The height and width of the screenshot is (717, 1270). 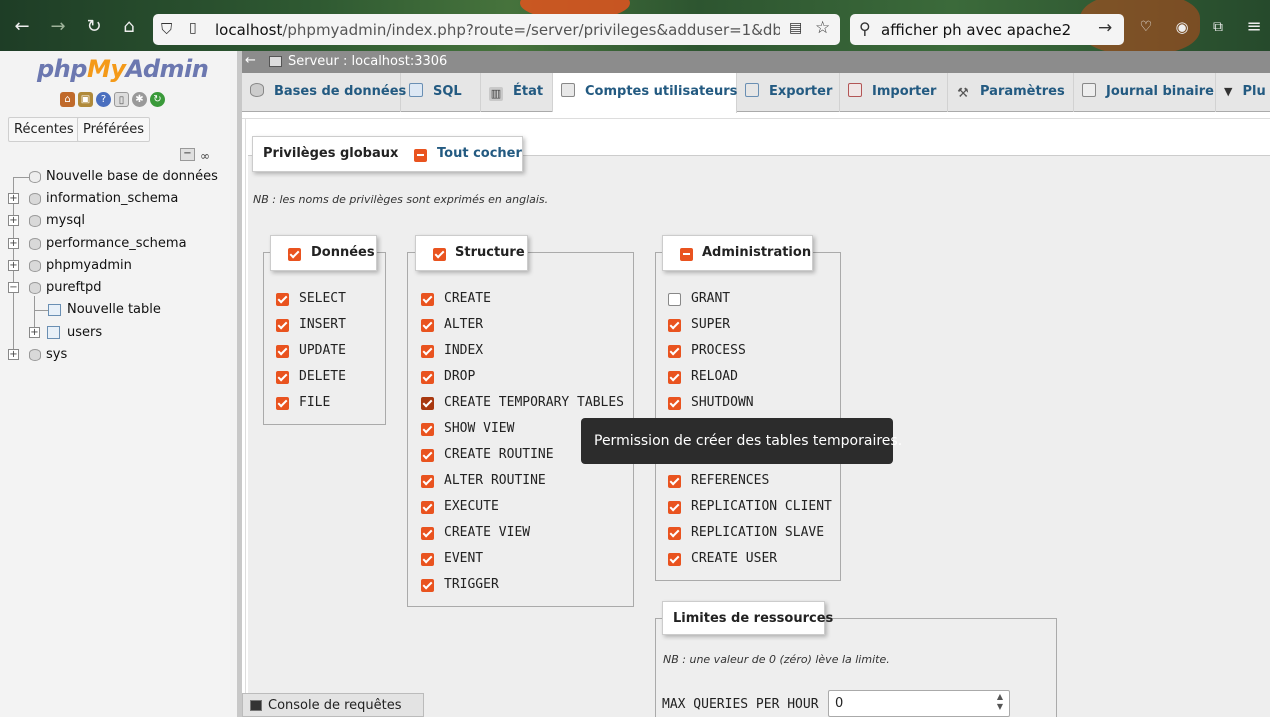 What do you see at coordinates (427, 481) in the screenshot?
I see `privilege-checkbox-alter-routine` at bounding box center [427, 481].